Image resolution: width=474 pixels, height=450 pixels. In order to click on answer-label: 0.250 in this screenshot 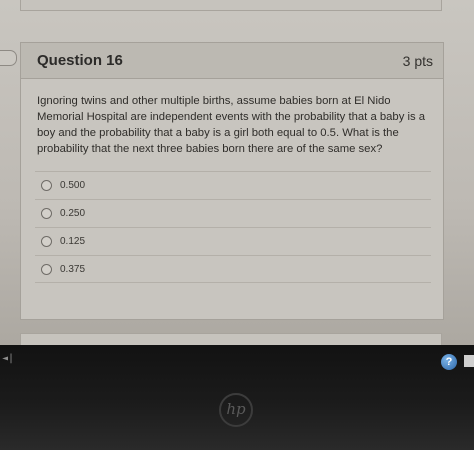, I will do `click(73, 213)`.